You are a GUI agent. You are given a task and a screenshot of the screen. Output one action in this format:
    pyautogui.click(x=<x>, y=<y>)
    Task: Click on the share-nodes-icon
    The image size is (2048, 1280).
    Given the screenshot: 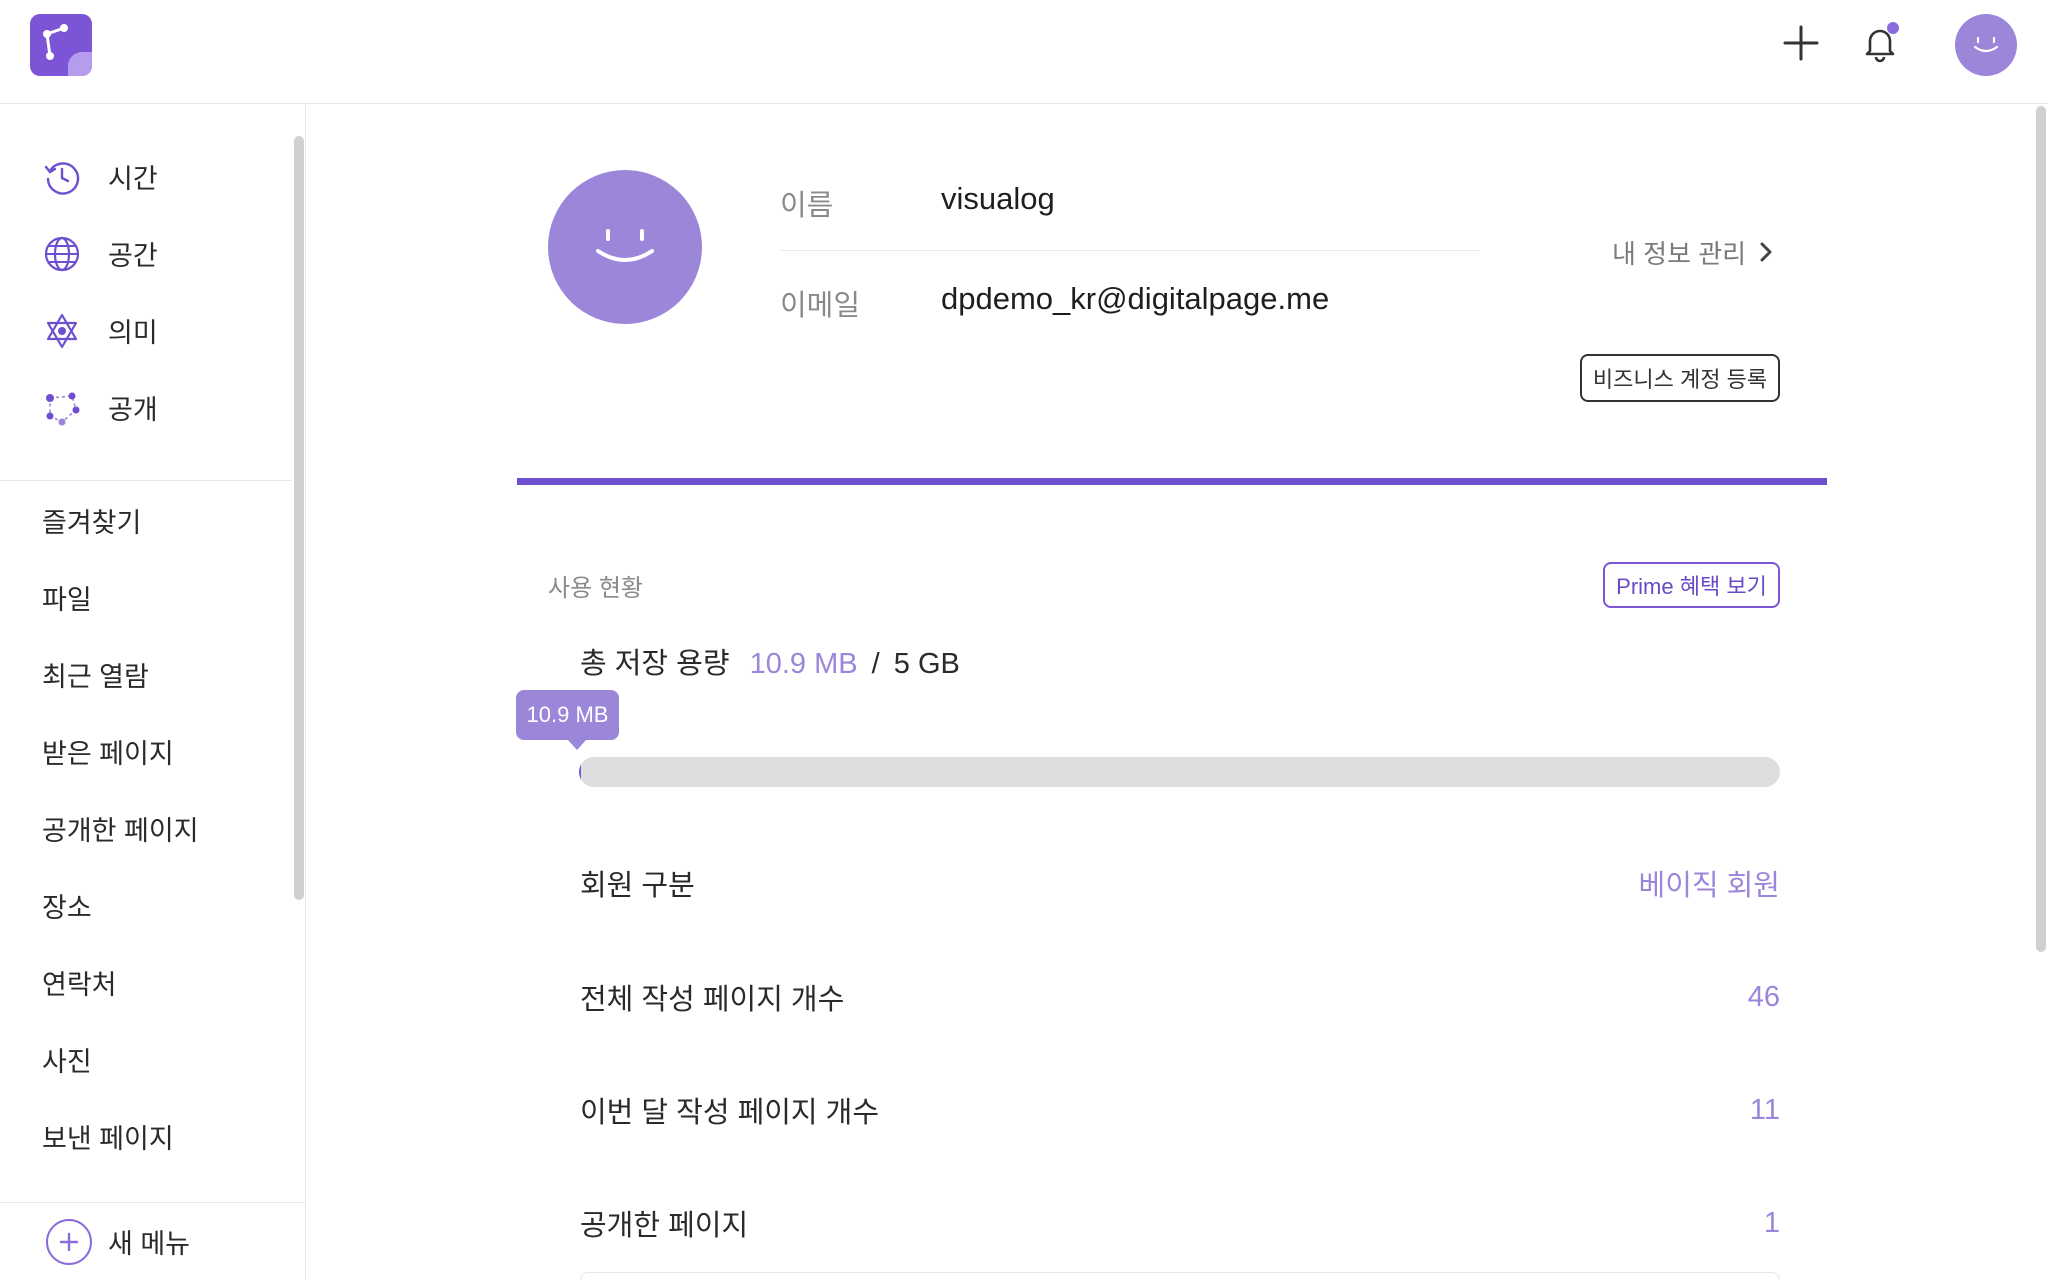 What is the action you would take?
    pyautogui.click(x=62, y=408)
    